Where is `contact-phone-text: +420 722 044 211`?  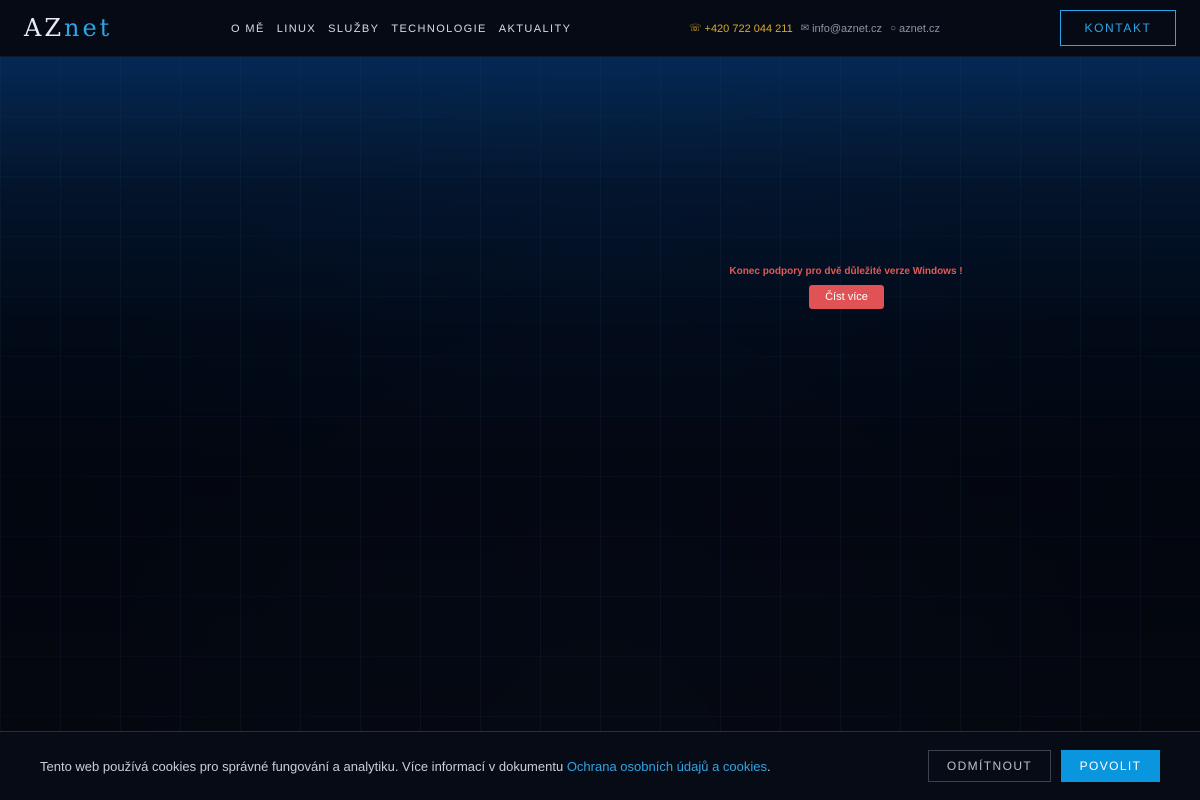
contact-phone-text: +420 722 044 211 is located at coordinates (748, 29).